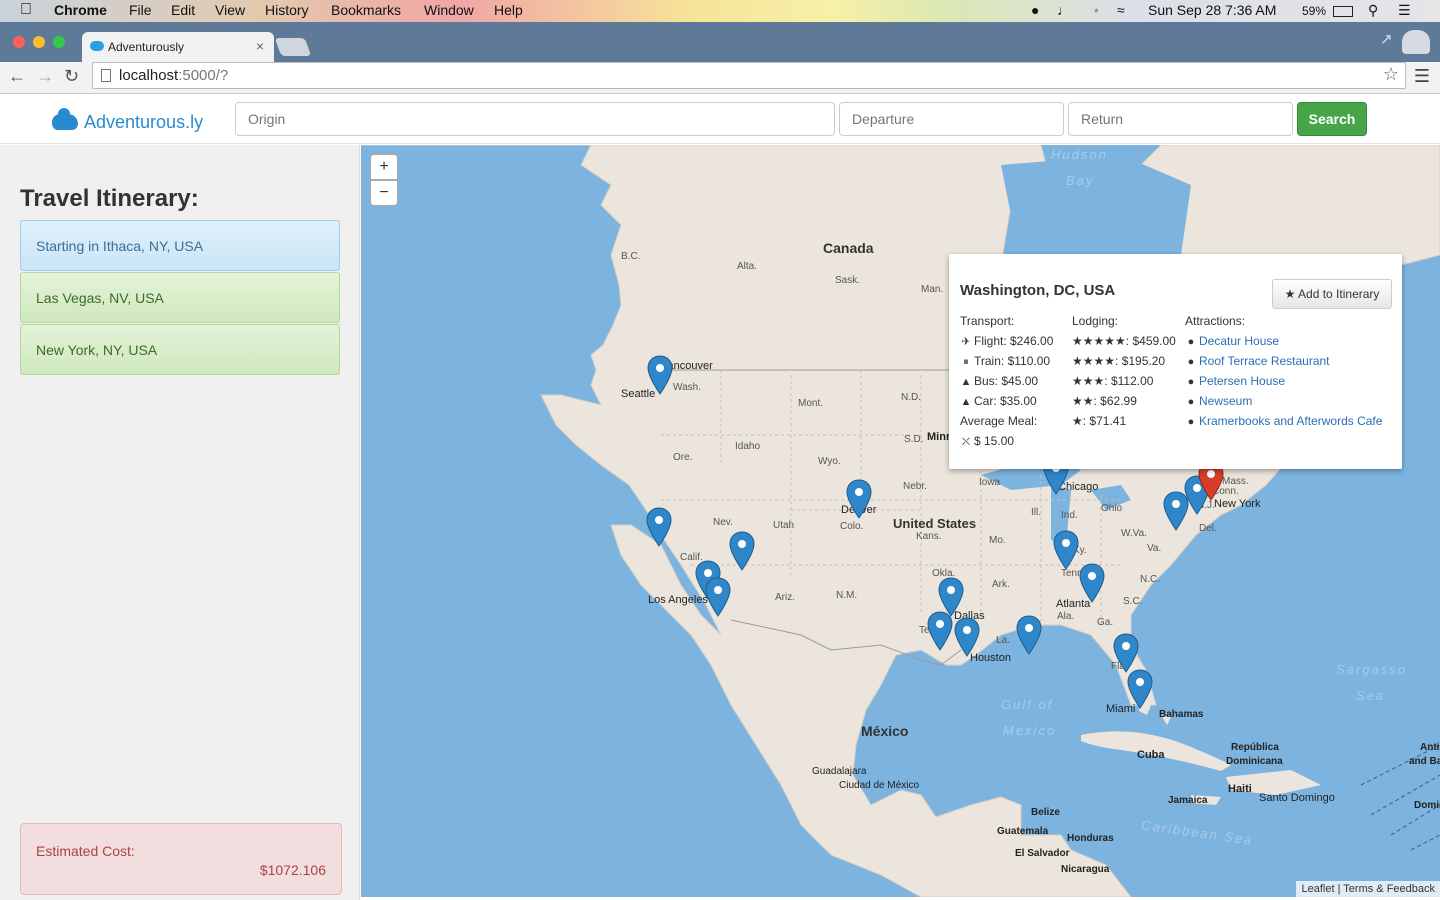 The height and width of the screenshot is (900, 1440). What do you see at coordinates (292, 870) in the screenshot?
I see `estimated-cost-value: $1072.106` at bounding box center [292, 870].